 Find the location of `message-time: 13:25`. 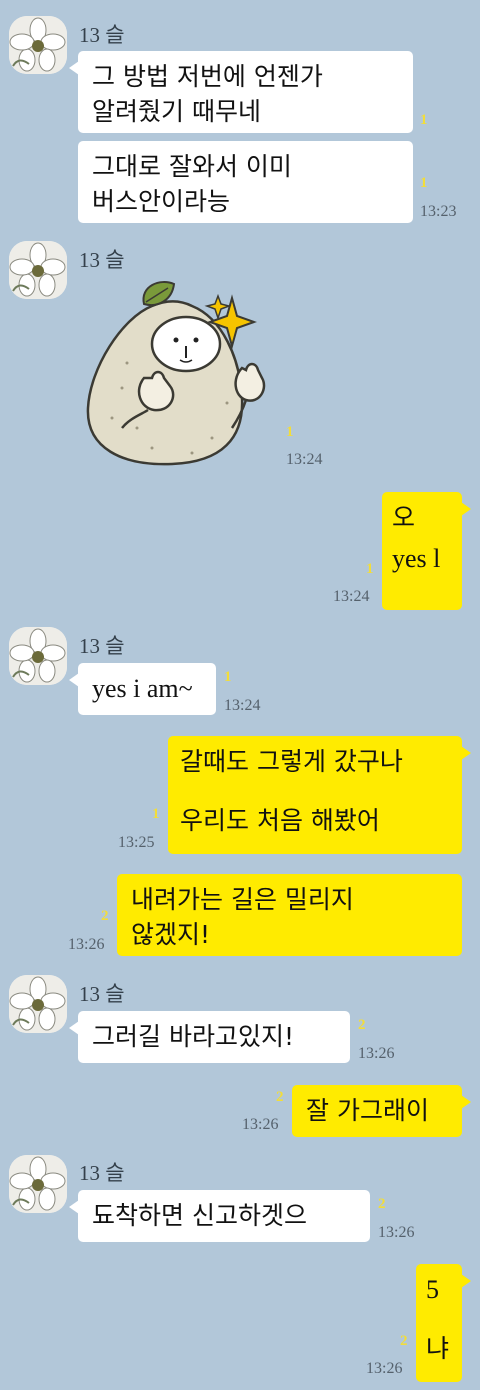

message-time: 13:25 is located at coordinates (136, 842).